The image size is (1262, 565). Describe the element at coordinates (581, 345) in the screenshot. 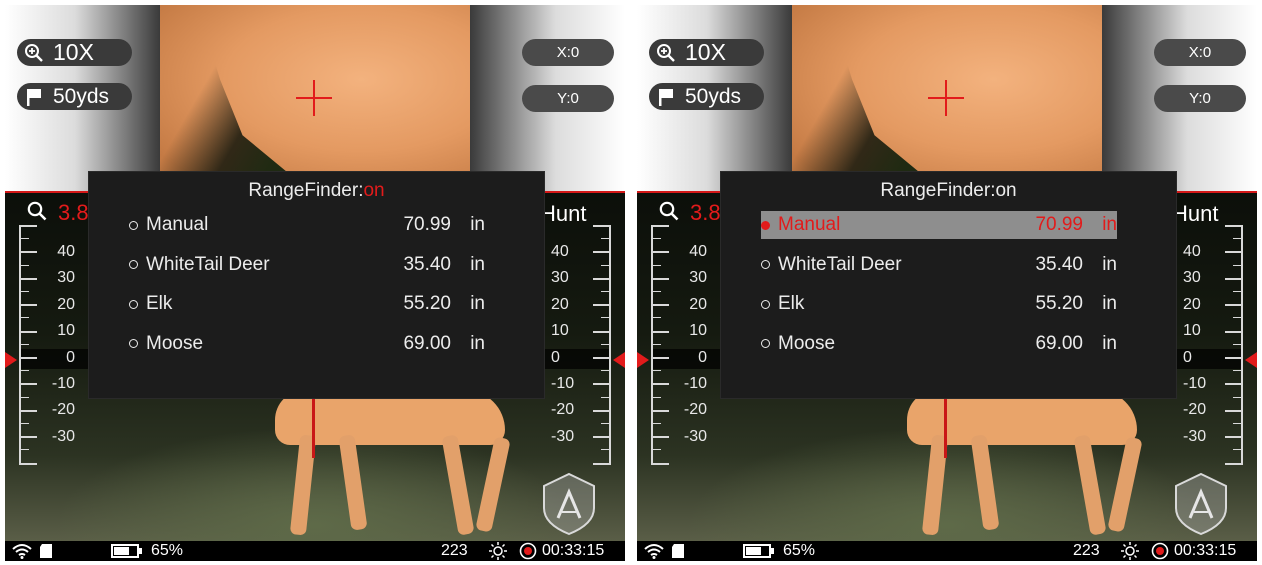

I see `elevation-scale-right: 40 30 20 10 0 -10 -20 -30` at that location.